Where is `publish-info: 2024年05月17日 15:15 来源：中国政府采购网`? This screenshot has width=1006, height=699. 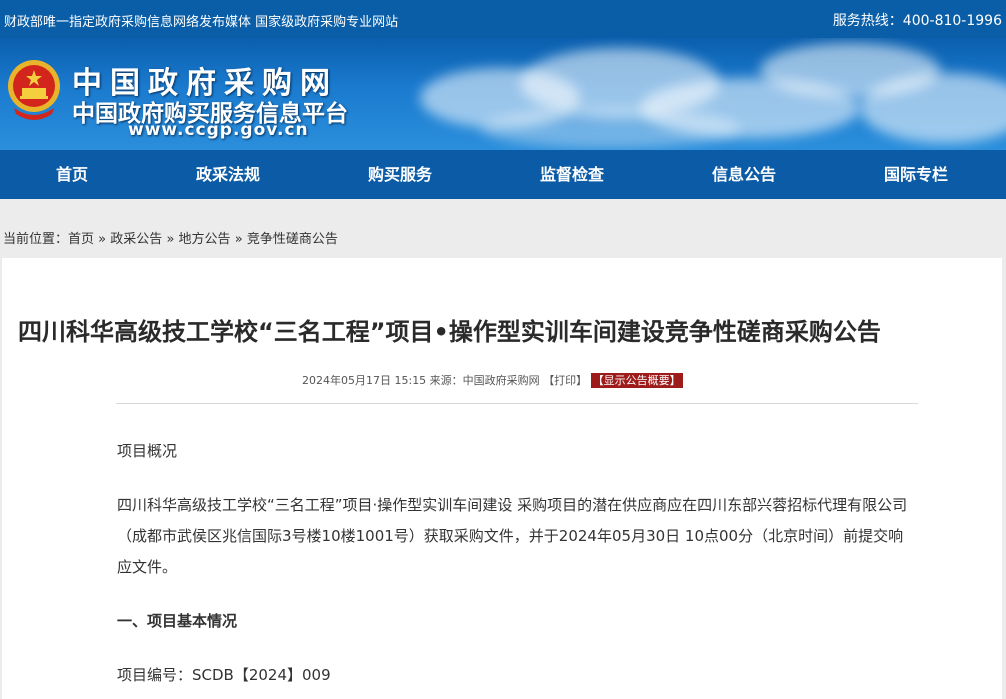 publish-info: 2024年05月17日 15:15 来源：中国政府采购网 is located at coordinates (421, 380).